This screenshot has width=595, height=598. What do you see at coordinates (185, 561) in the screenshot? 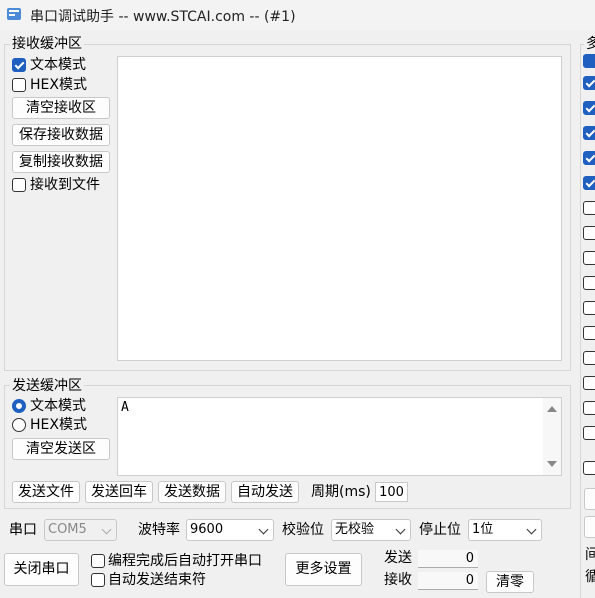
I see `auto-open-label: 编程完成后自动打开串口` at bounding box center [185, 561].